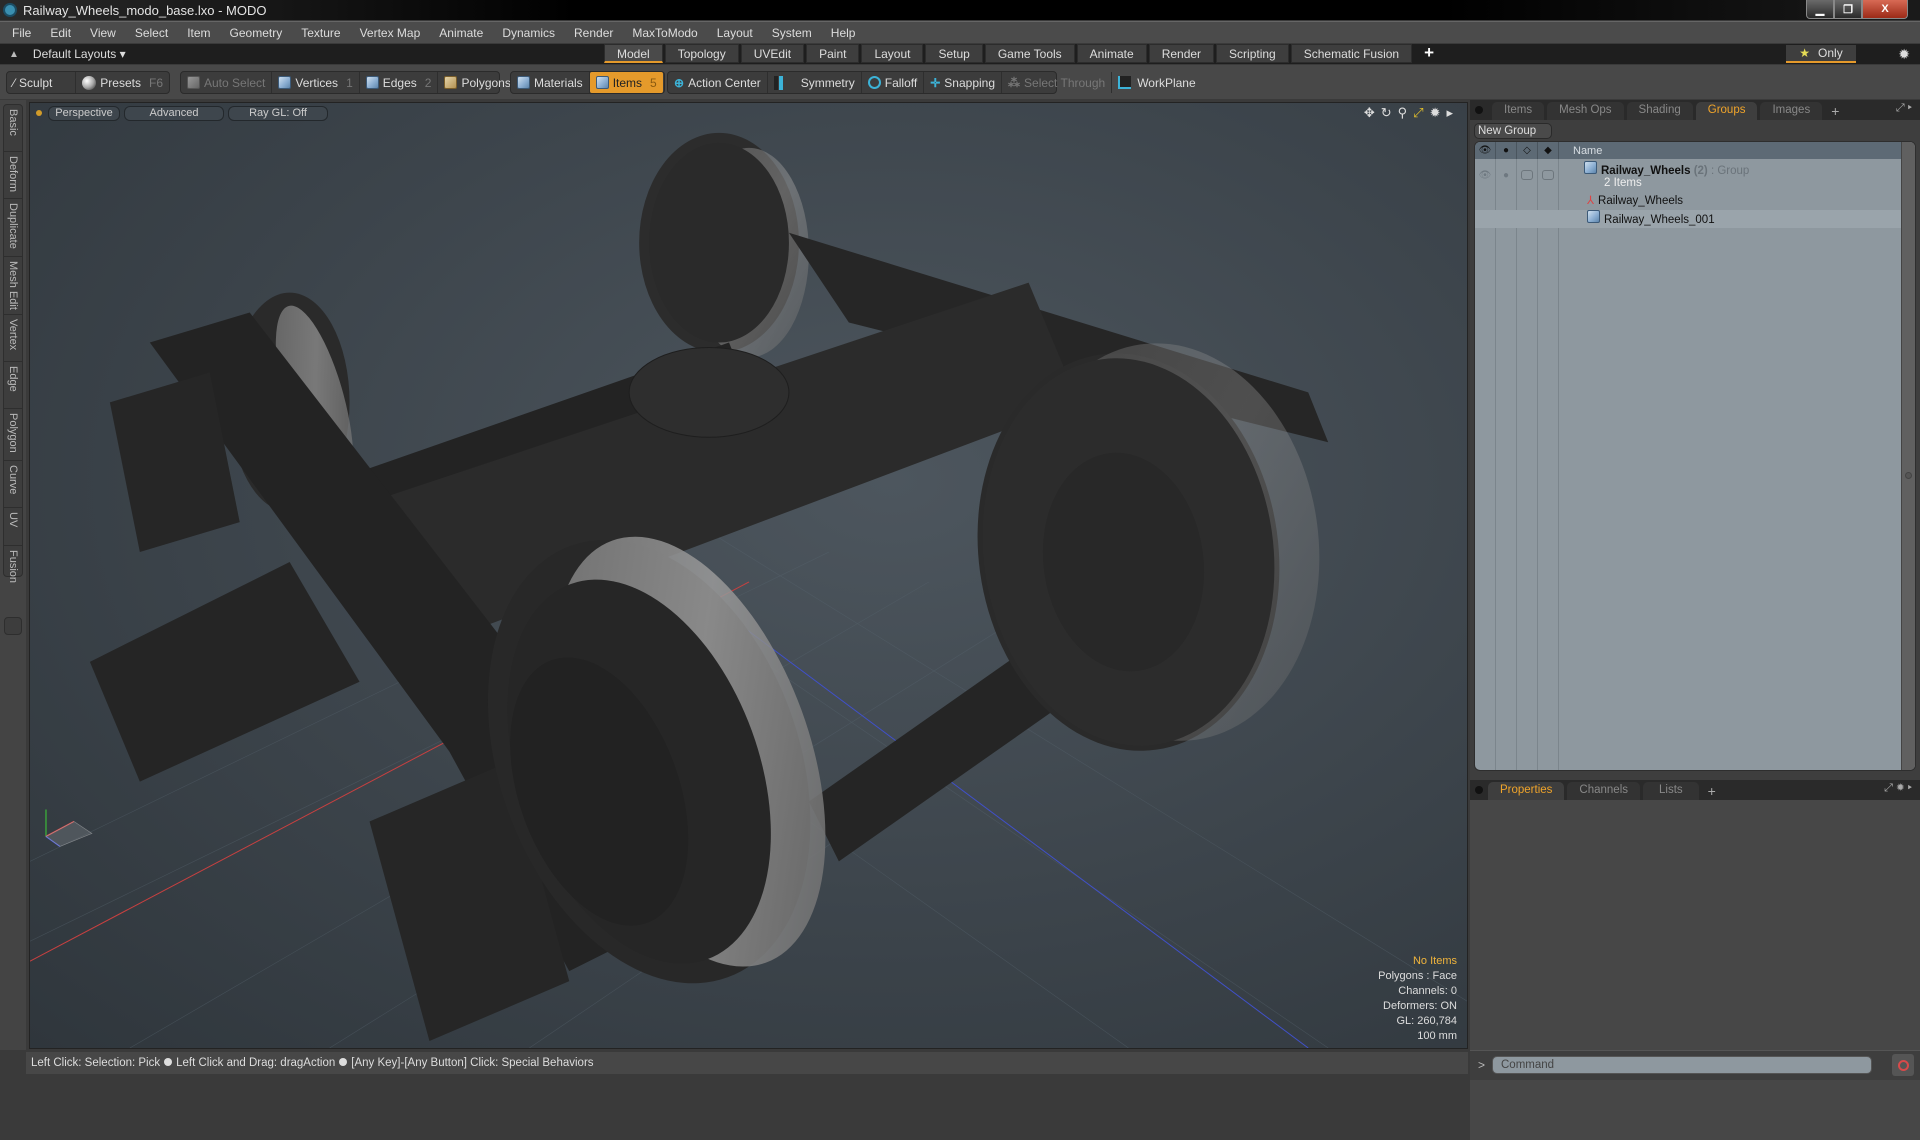  I want to click on menu-texture: Texture, so click(318, 33).